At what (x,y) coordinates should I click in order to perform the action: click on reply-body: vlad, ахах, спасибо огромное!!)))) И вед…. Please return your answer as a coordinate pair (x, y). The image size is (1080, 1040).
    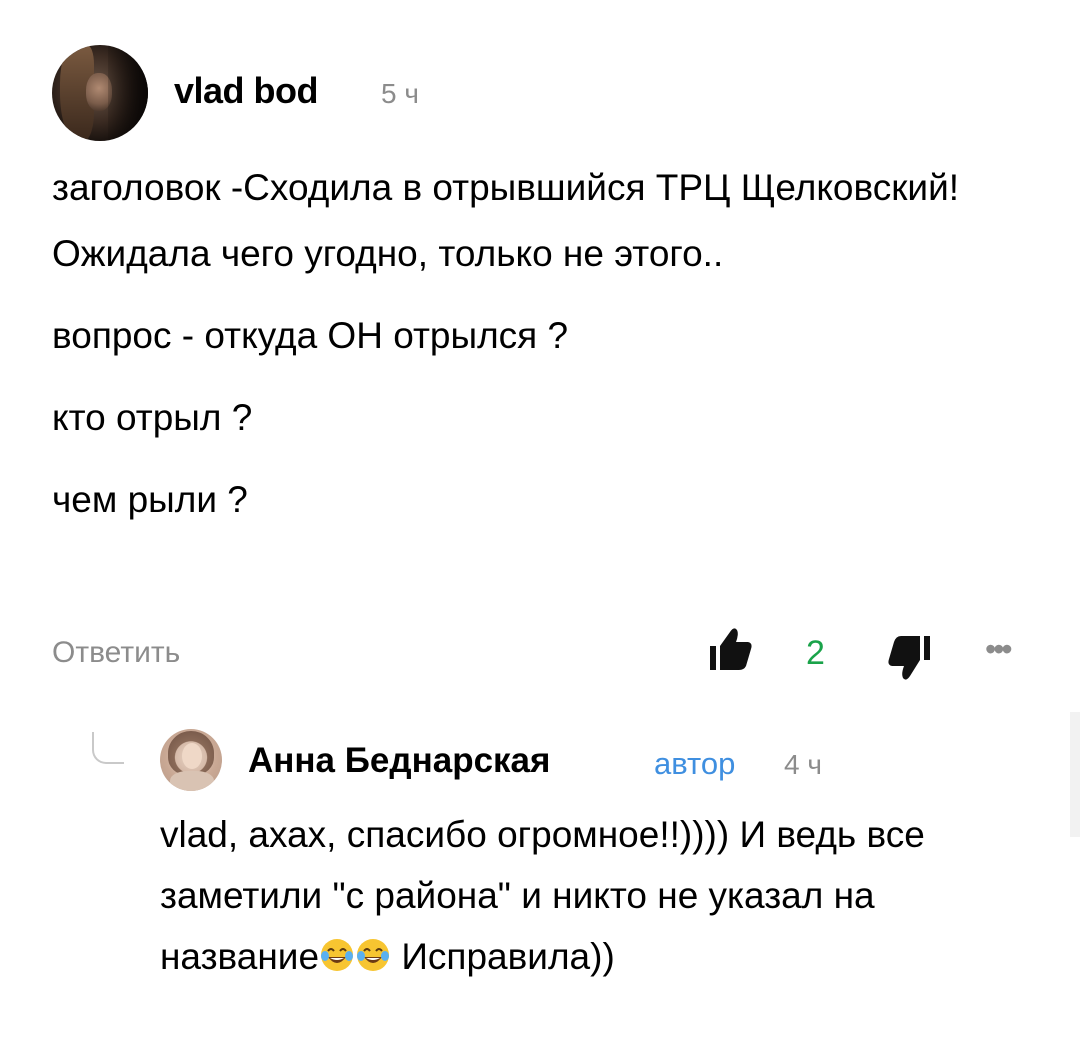
    Looking at the image, I should click on (600, 895).